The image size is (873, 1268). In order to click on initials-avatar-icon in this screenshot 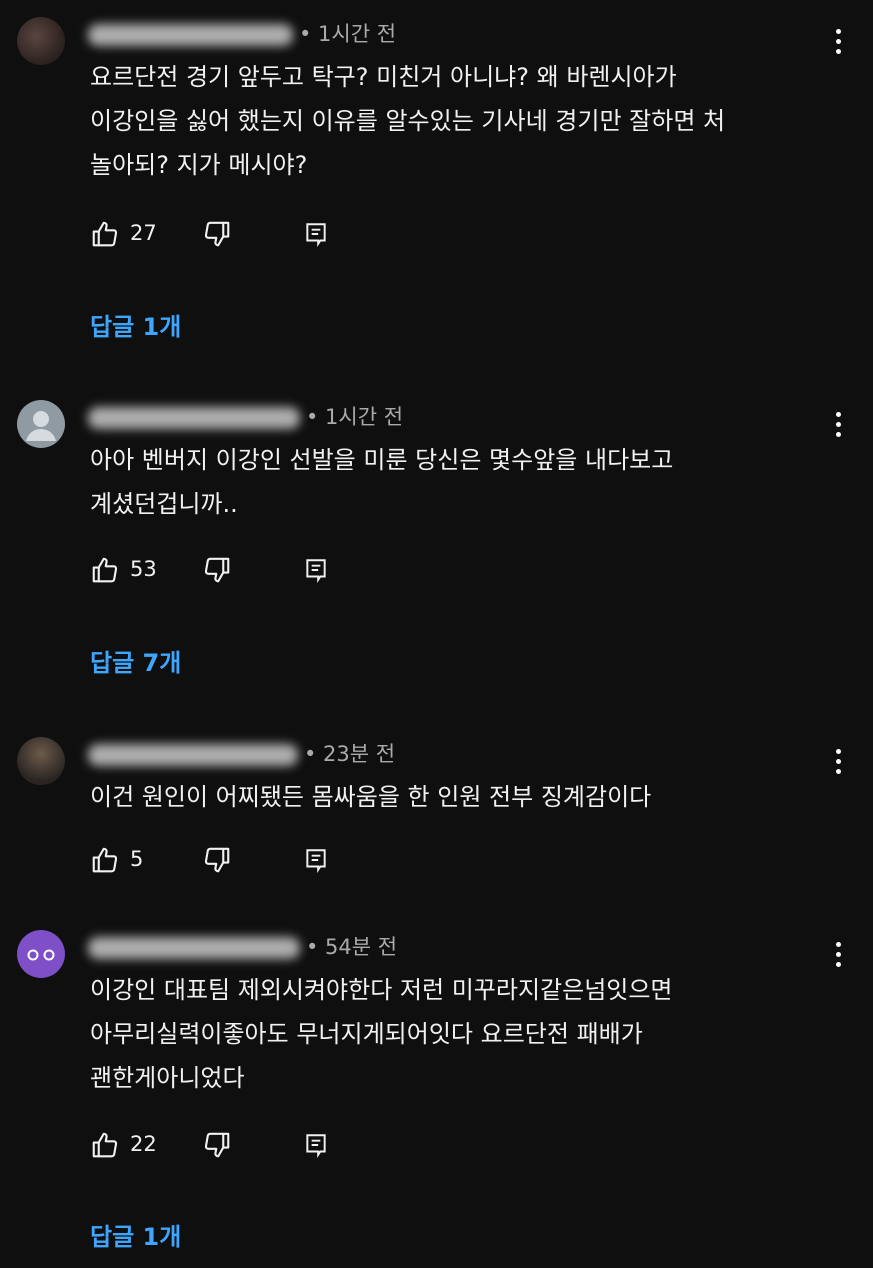, I will do `click(41, 955)`.